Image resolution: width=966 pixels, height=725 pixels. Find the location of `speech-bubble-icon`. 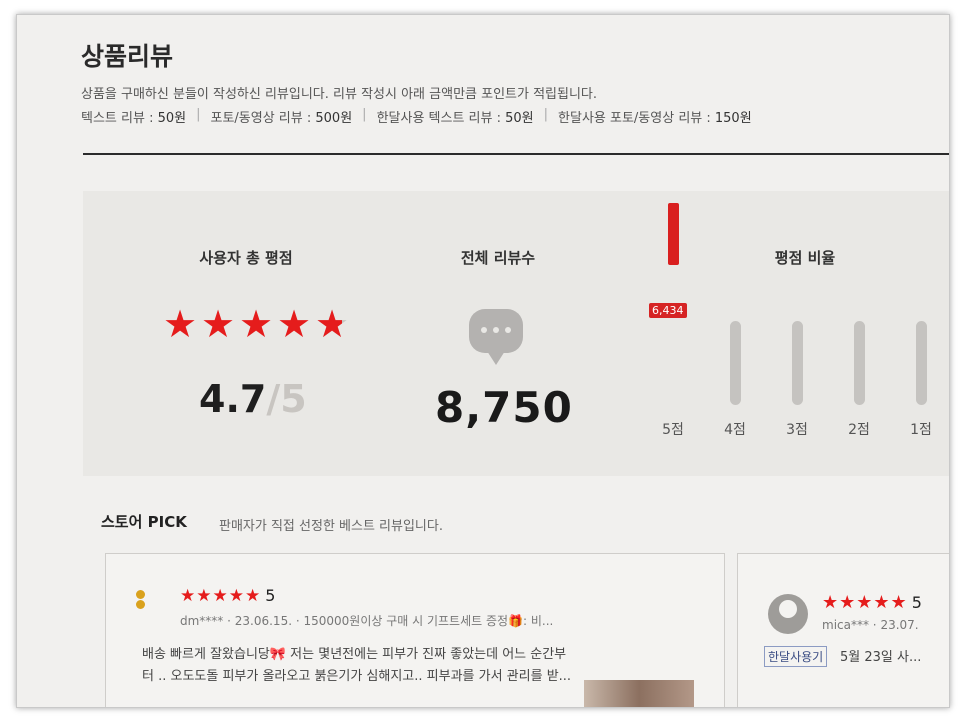

speech-bubble-icon is located at coordinates (496, 337).